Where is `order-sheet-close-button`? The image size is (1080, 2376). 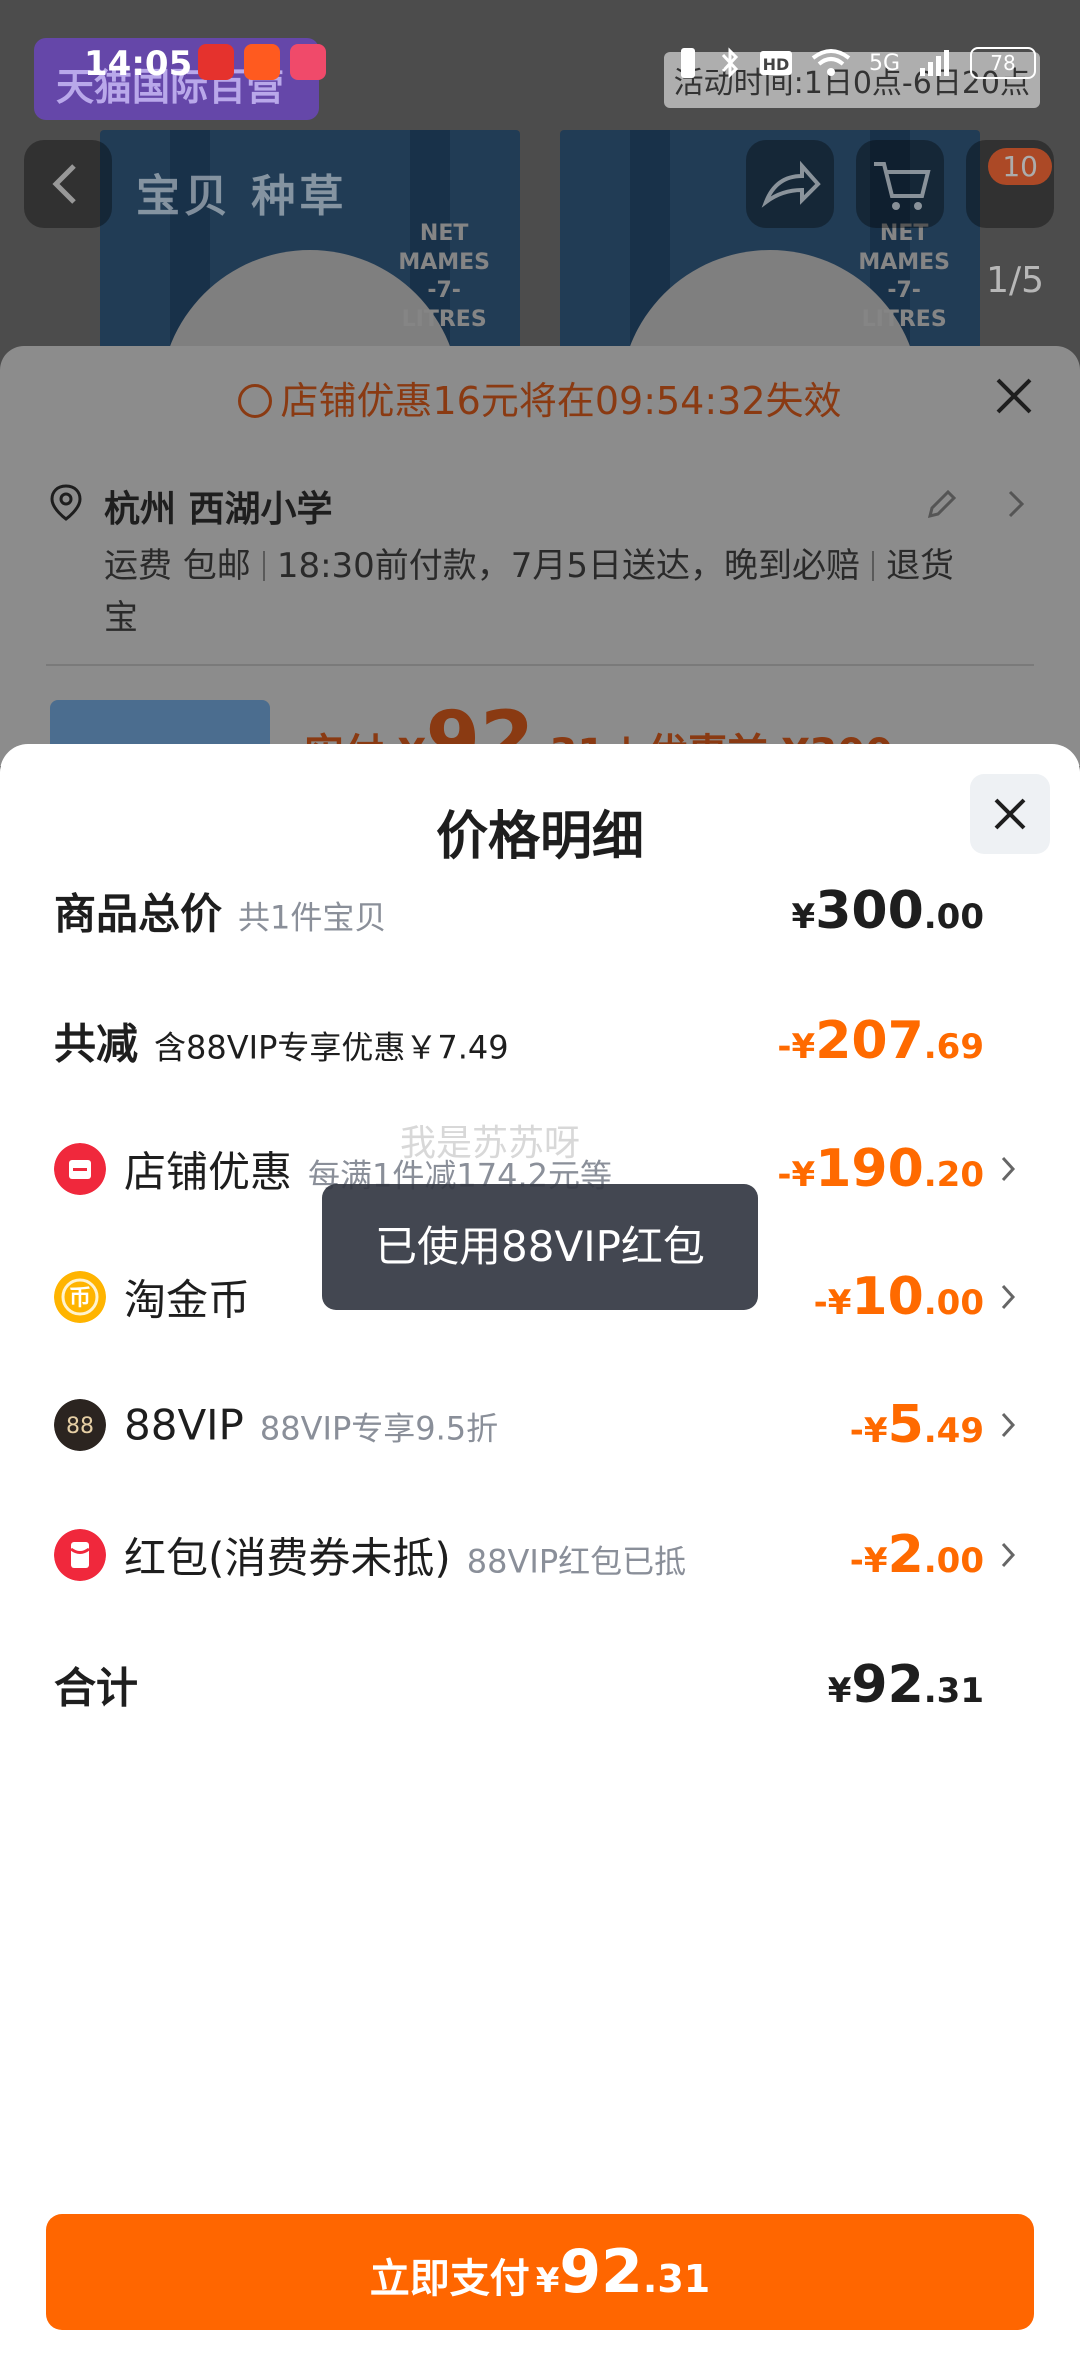 order-sheet-close-button is located at coordinates (1014, 396).